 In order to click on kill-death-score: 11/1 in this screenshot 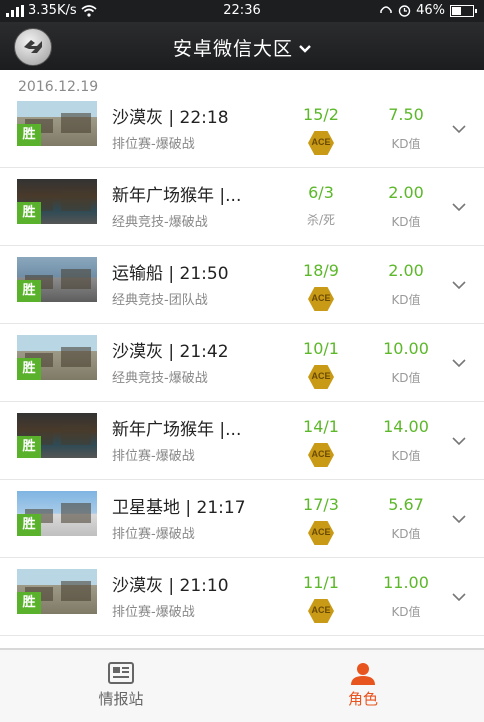, I will do `click(321, 582)`.